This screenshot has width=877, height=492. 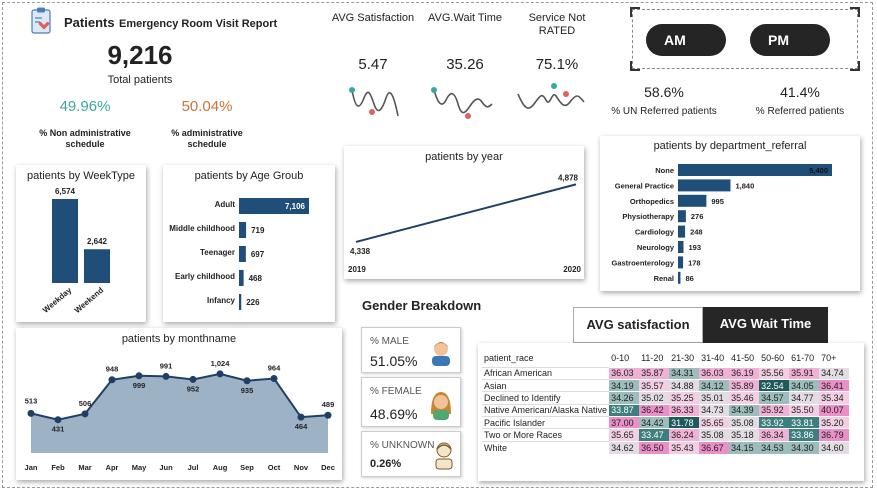 I want to click on year-series-line, so click(x=466, y=213).